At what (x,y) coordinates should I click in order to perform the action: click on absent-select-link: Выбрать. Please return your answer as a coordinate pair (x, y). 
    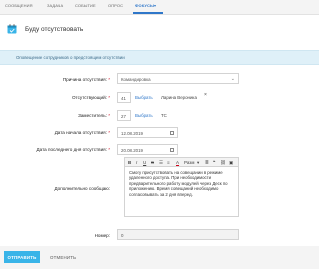
    Looking at the image, I should click on (144, 97).